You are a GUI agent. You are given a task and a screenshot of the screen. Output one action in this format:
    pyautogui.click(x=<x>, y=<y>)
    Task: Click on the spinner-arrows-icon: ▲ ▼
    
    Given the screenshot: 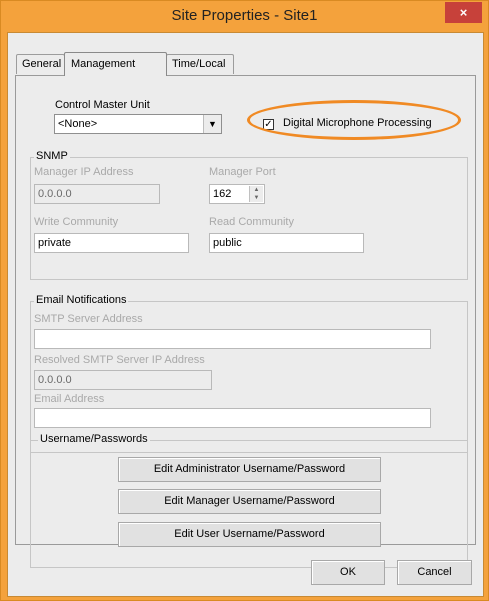 What is the action you would take?
    pyautogui.click(x=256, y=194)
    